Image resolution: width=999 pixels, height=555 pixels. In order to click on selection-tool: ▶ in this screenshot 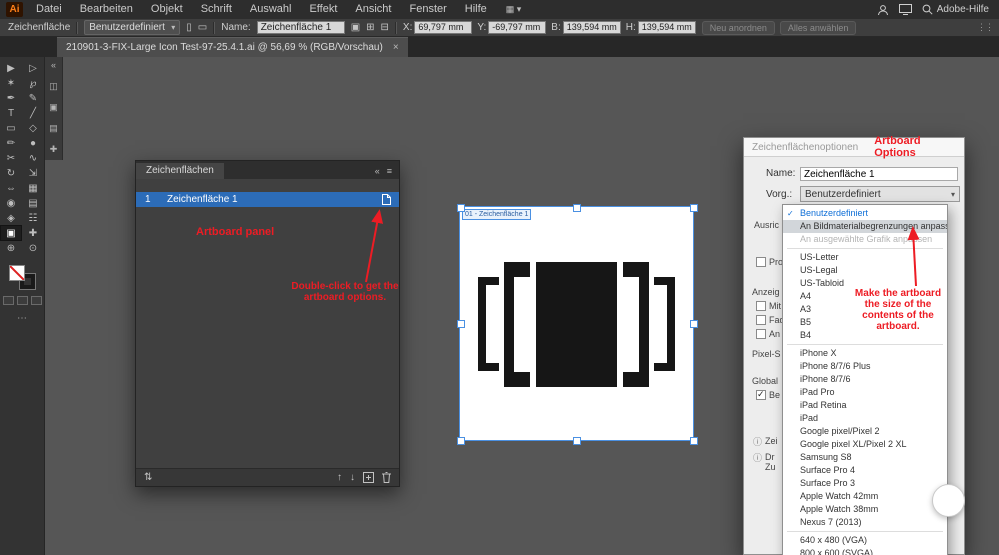, I will do `click(11, 68)`.